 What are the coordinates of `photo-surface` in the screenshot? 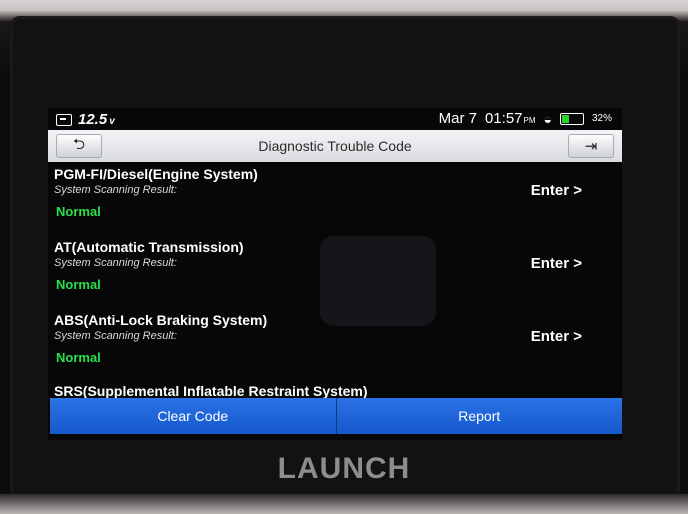 It's located at (344, 504).